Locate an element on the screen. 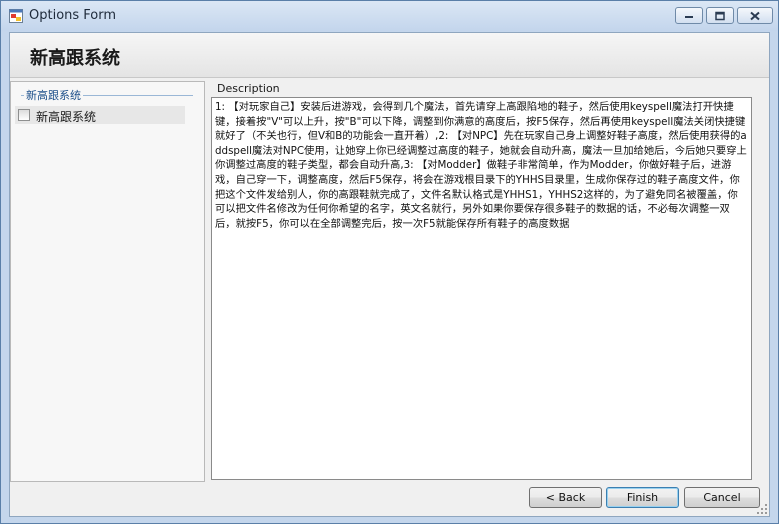  resize-grip-icon is located at coordinates (762, 509).